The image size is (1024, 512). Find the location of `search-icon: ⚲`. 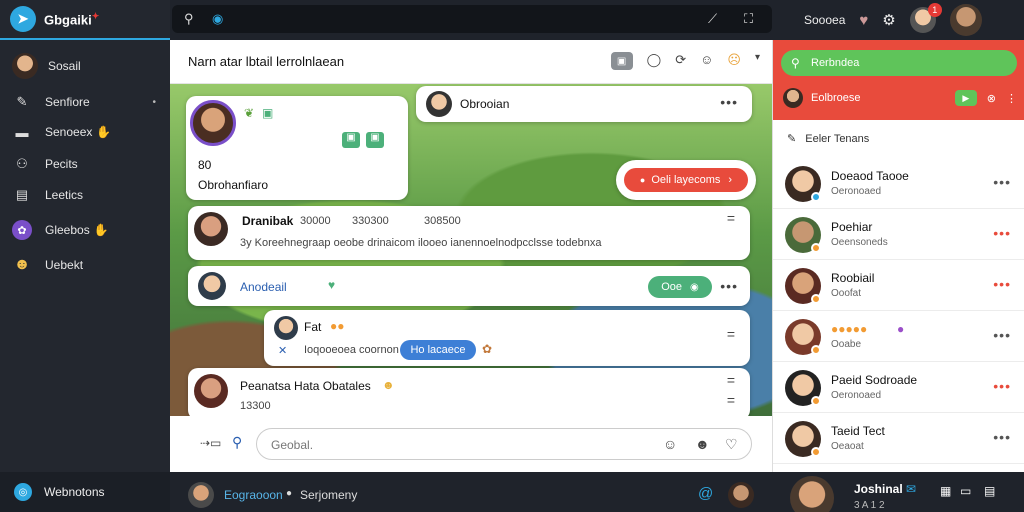

search-icon: ⚲ is located at coordinates (237, 442).